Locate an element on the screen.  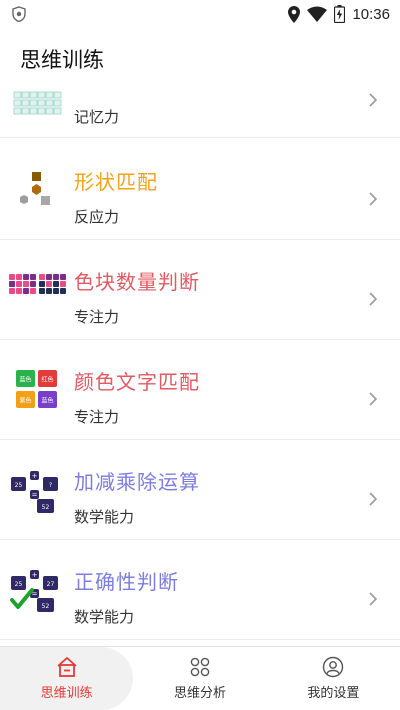
item-title: 色块数量判断 is located at coordinates (137, 282).